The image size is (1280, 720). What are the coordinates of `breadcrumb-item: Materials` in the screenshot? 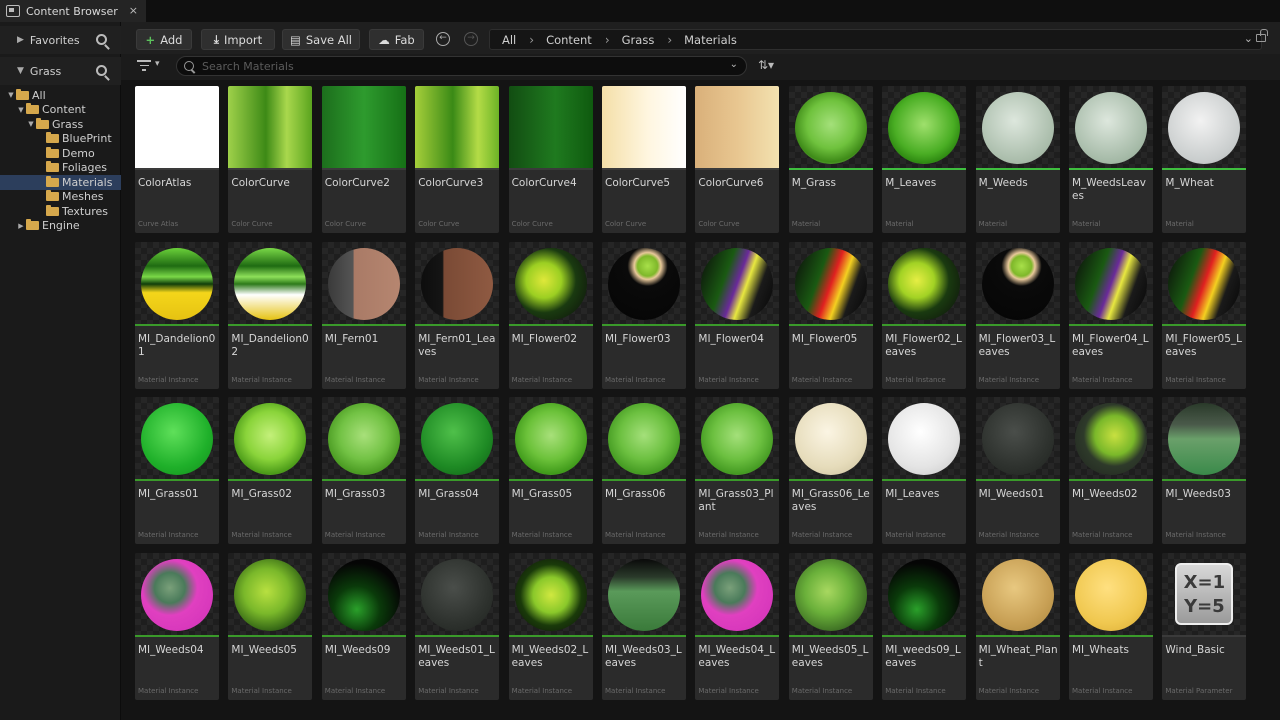 It's located at (710, 40).